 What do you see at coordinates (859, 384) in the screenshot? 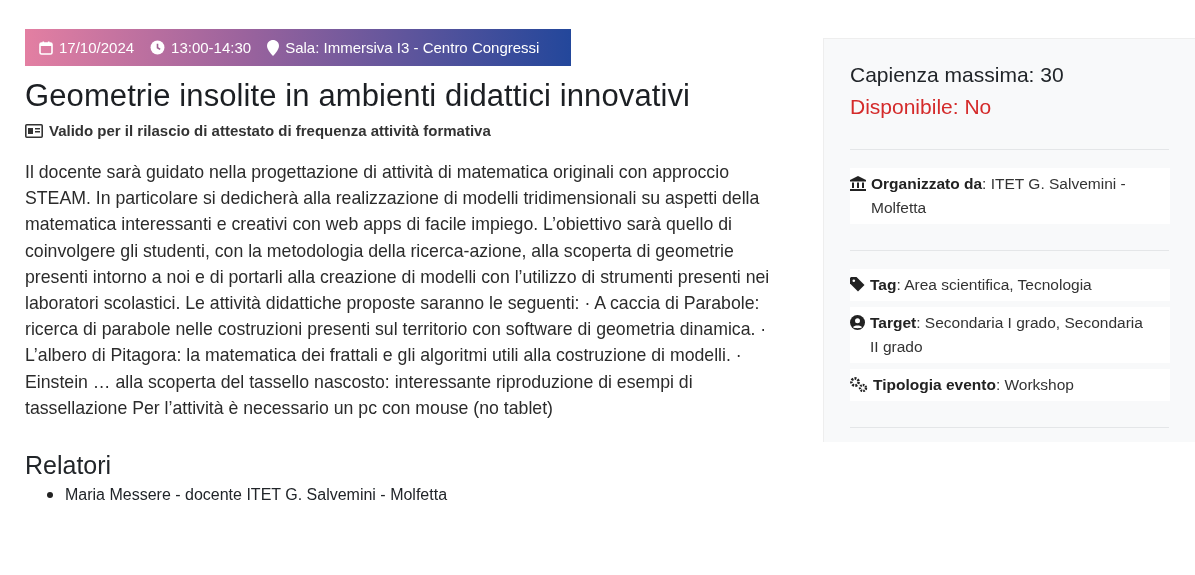
I see `gears-icon` at bounding box center [859, 384].